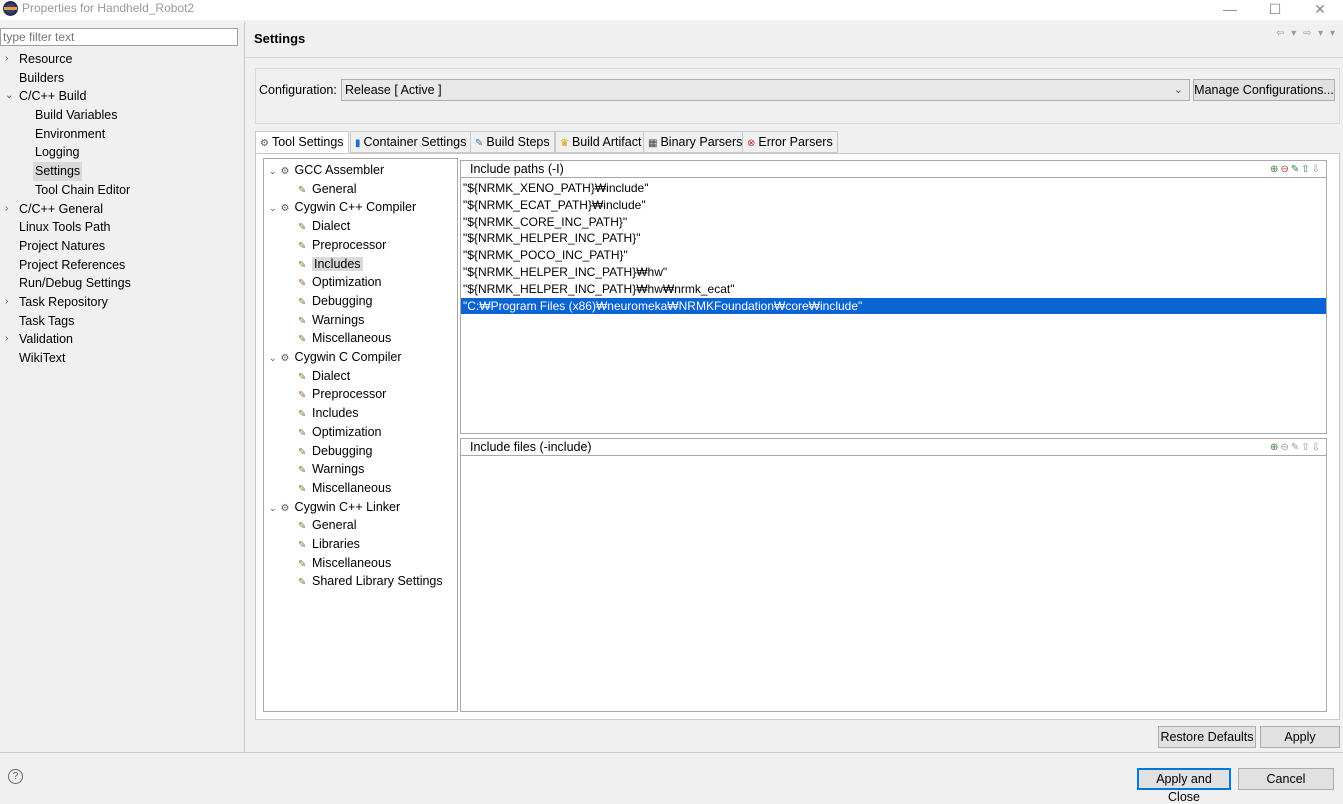 This screenshot has width=1343, height=804. Describe the element at coordinates (122, 321) in the screenshot. I see `tree-item: Task Tags` at that location.